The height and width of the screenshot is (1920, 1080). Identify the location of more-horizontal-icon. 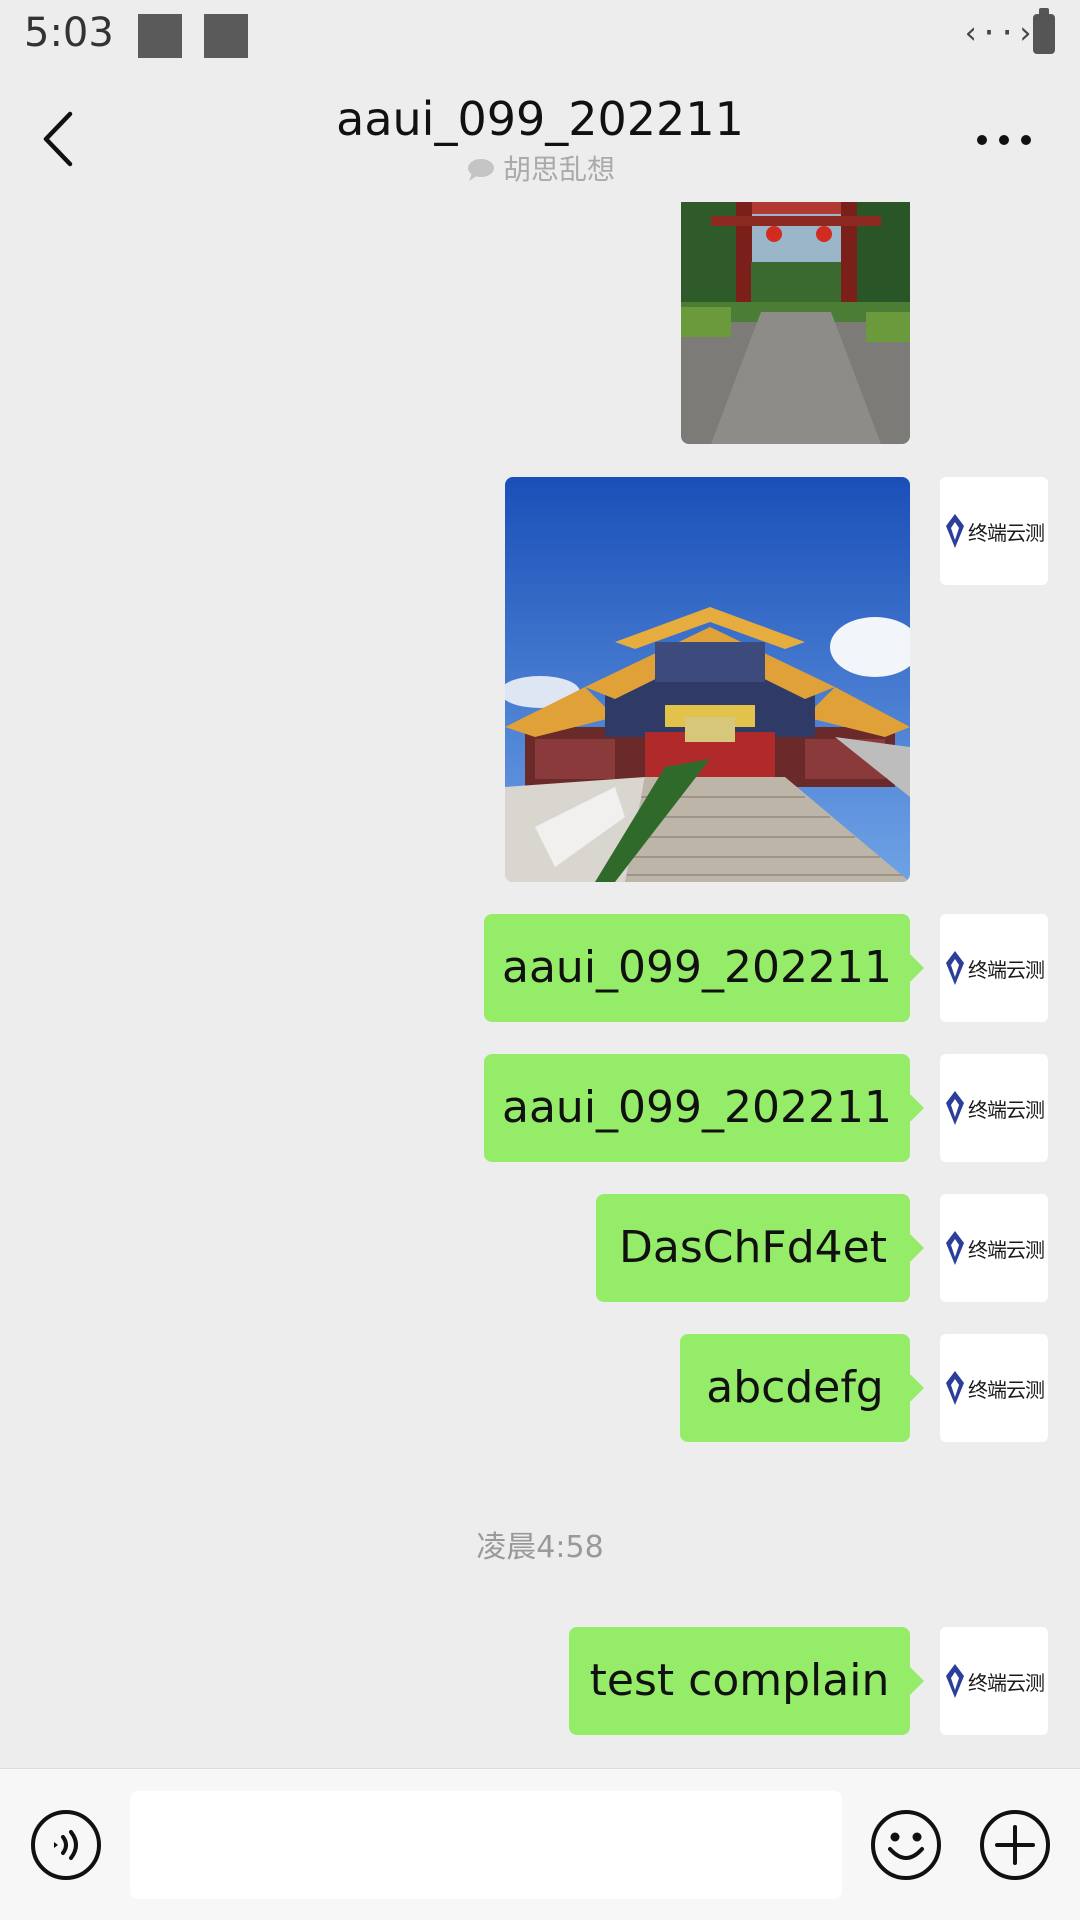
(1004, 140).